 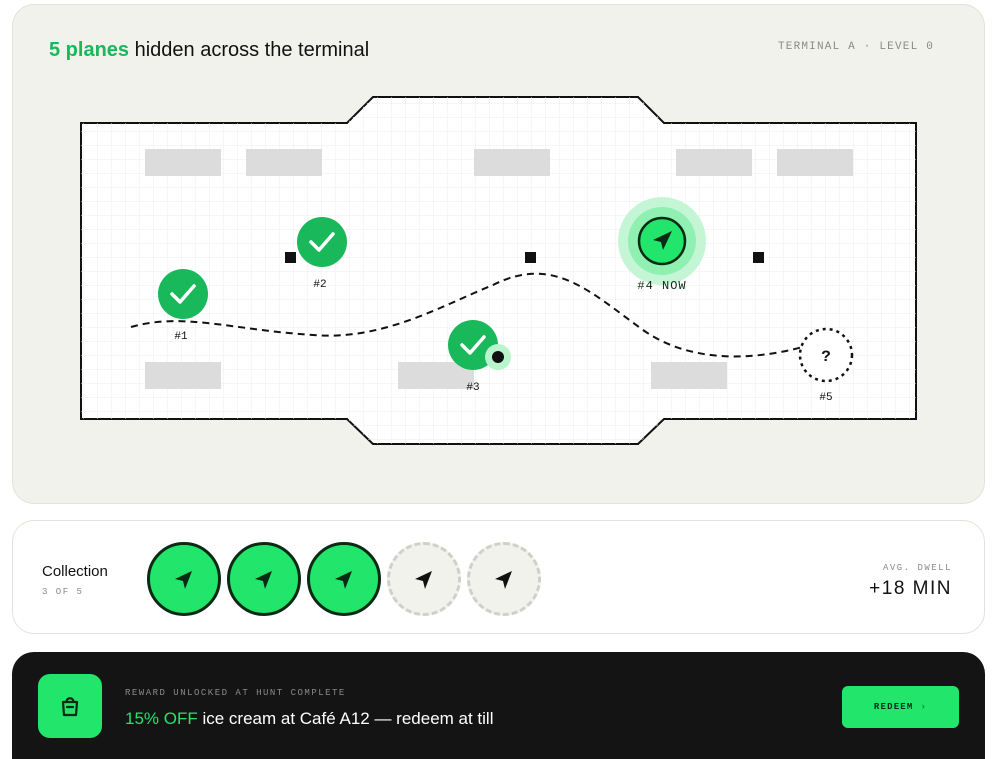 I want to click on collection-card: Collection 3 OF 5 AVG. DWELL +18 MIN, so click(x=498, y=577).